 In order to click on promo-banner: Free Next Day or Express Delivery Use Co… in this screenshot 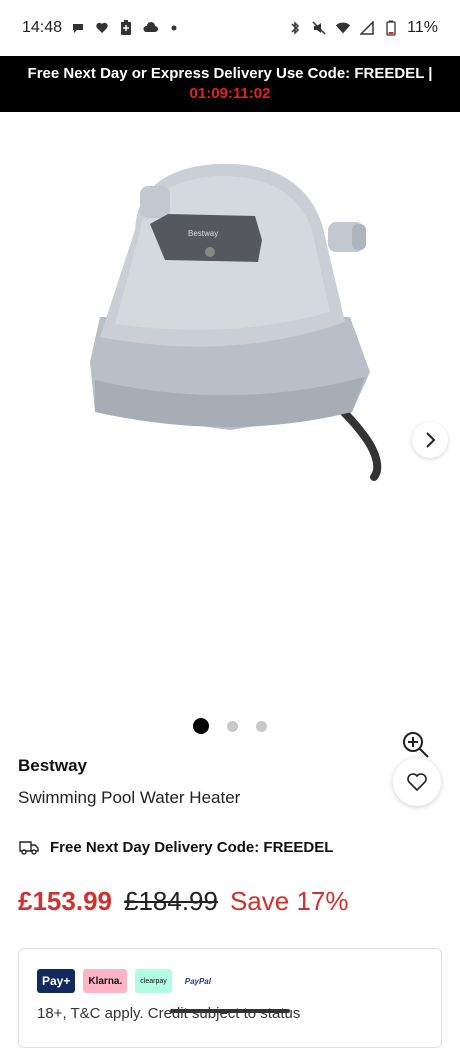, I will do `click(230, 84)`.